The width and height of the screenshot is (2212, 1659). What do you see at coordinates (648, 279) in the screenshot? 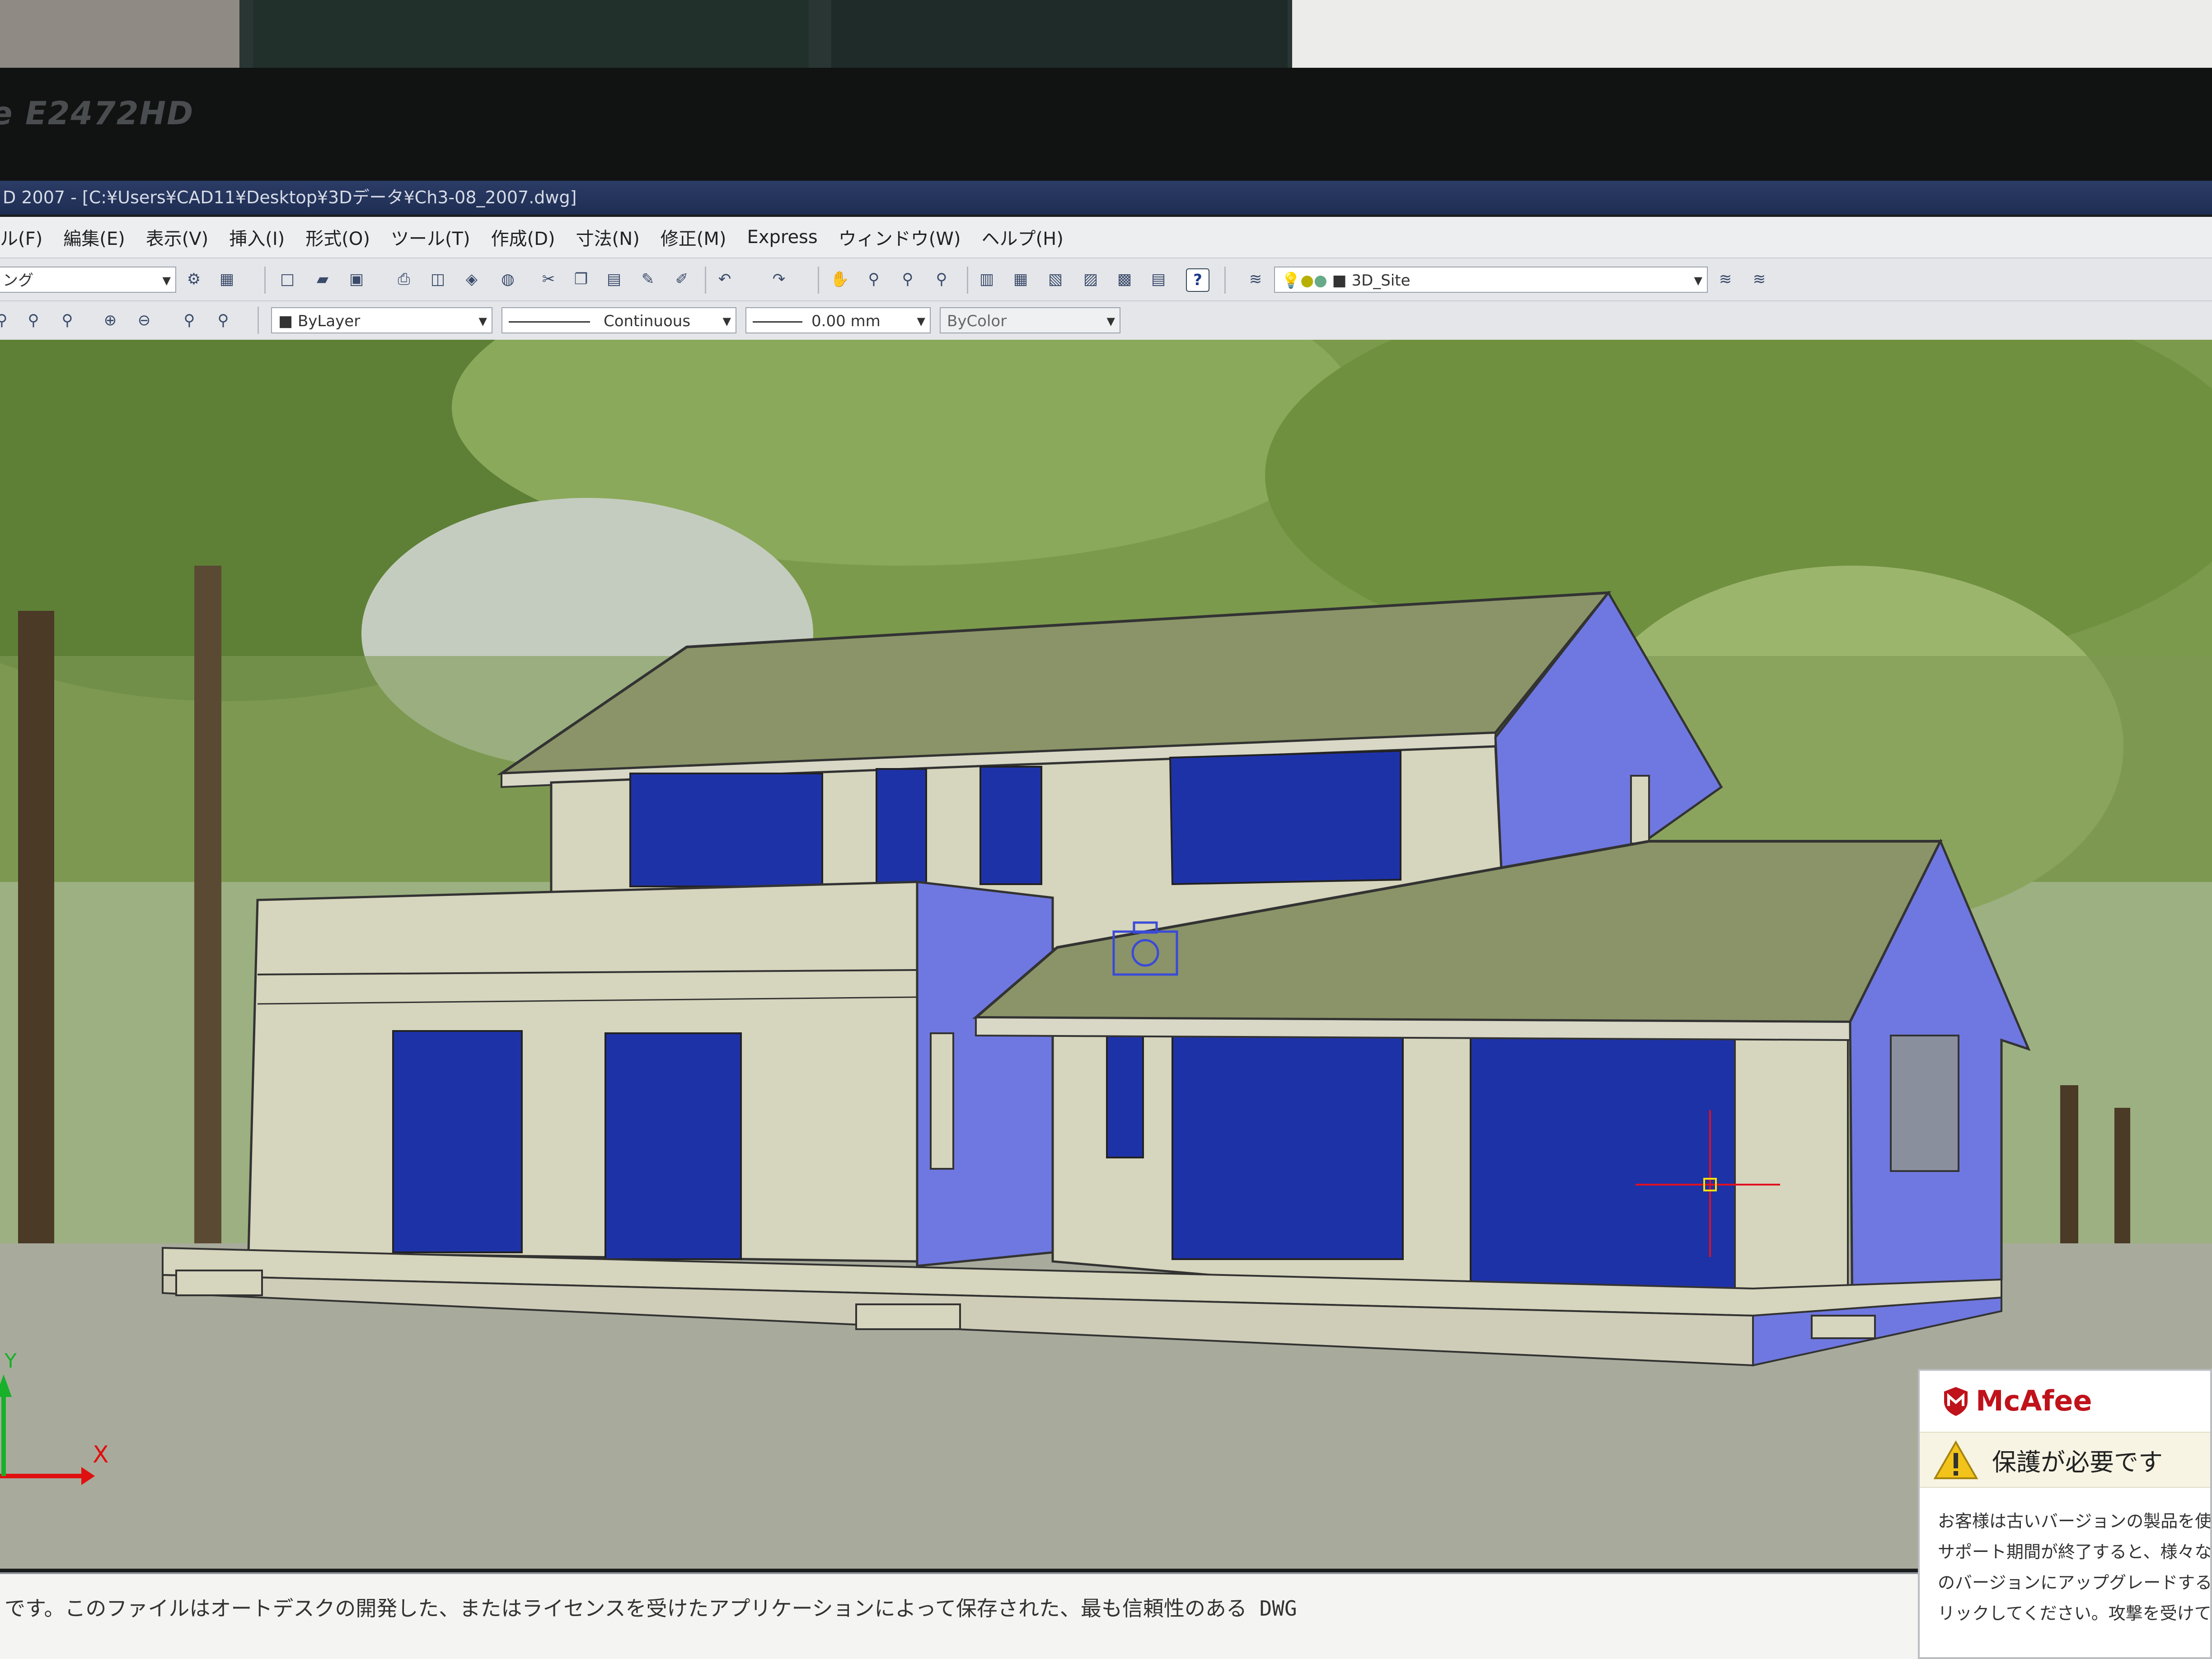
I see `match-properties-icon: ✎` at bounding box center [648, 279].